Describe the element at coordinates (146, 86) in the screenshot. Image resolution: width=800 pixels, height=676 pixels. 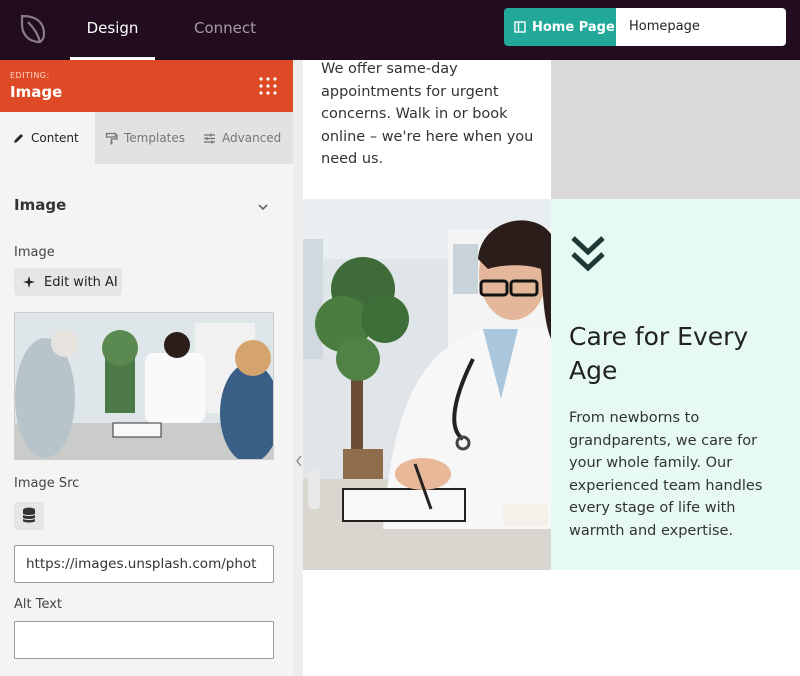
I see `editing-header: EDITING: Image` at that location.